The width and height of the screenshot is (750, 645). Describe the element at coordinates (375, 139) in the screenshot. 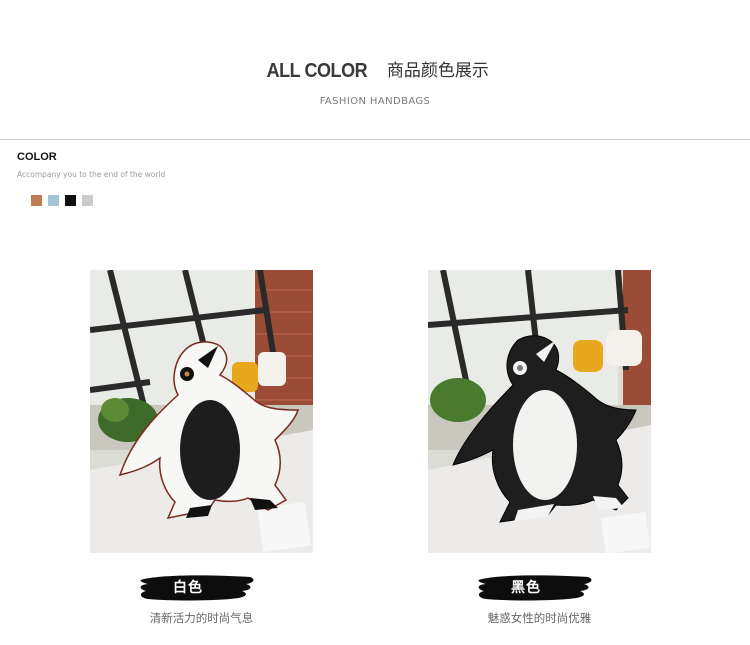

I see `section-divider` at that location.